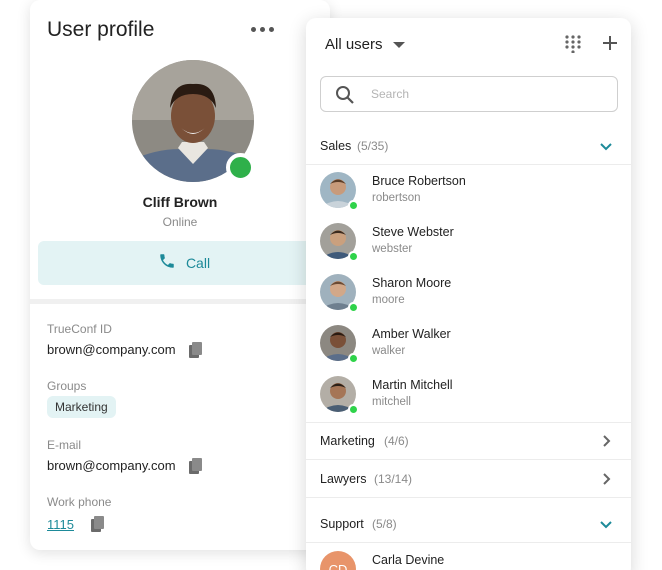 This screenshot has height=570, width=662. I want to click on trueconf-id-value: brown@company.com, so click(111, 349).